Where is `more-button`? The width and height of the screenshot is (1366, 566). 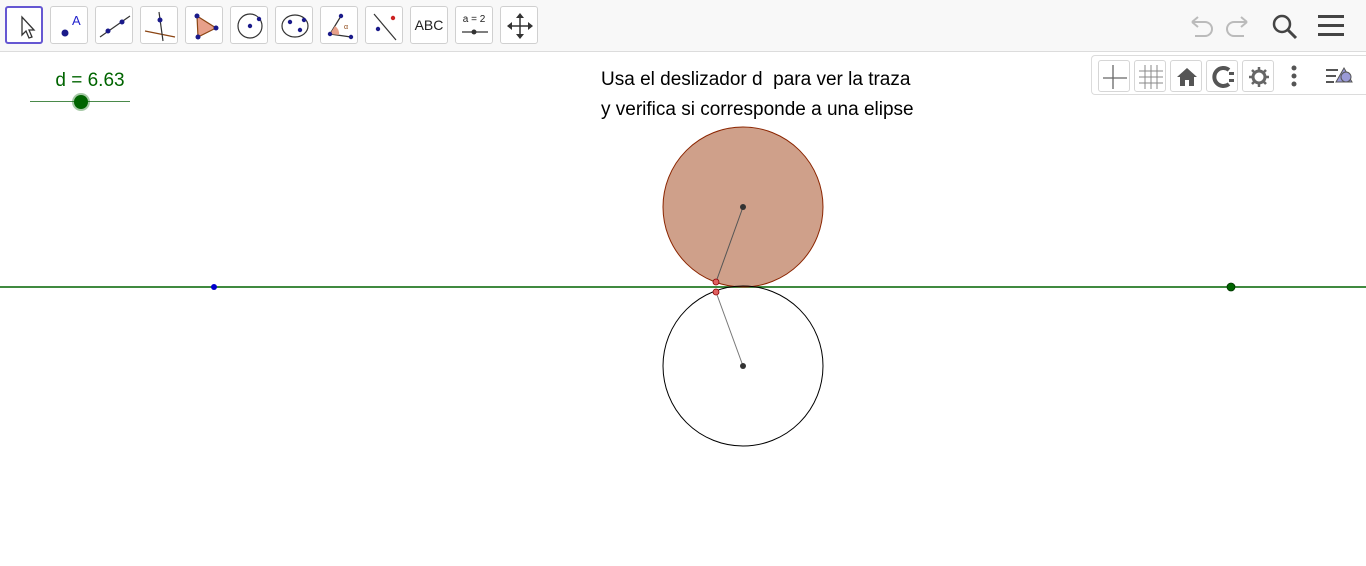
more-button is located at coordinates (1294, 76).